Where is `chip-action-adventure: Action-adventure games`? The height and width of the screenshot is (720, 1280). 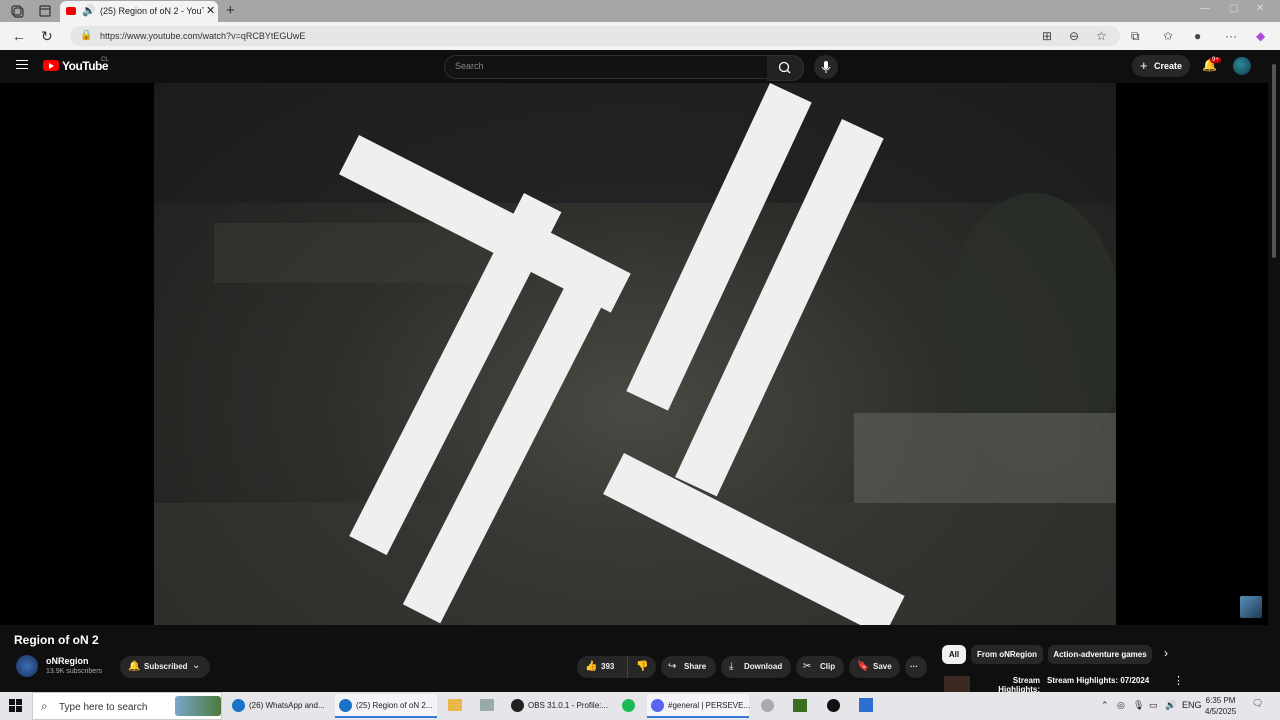
chip-action-adventure: Action-adventure games is located at coordinates (1100, 654).